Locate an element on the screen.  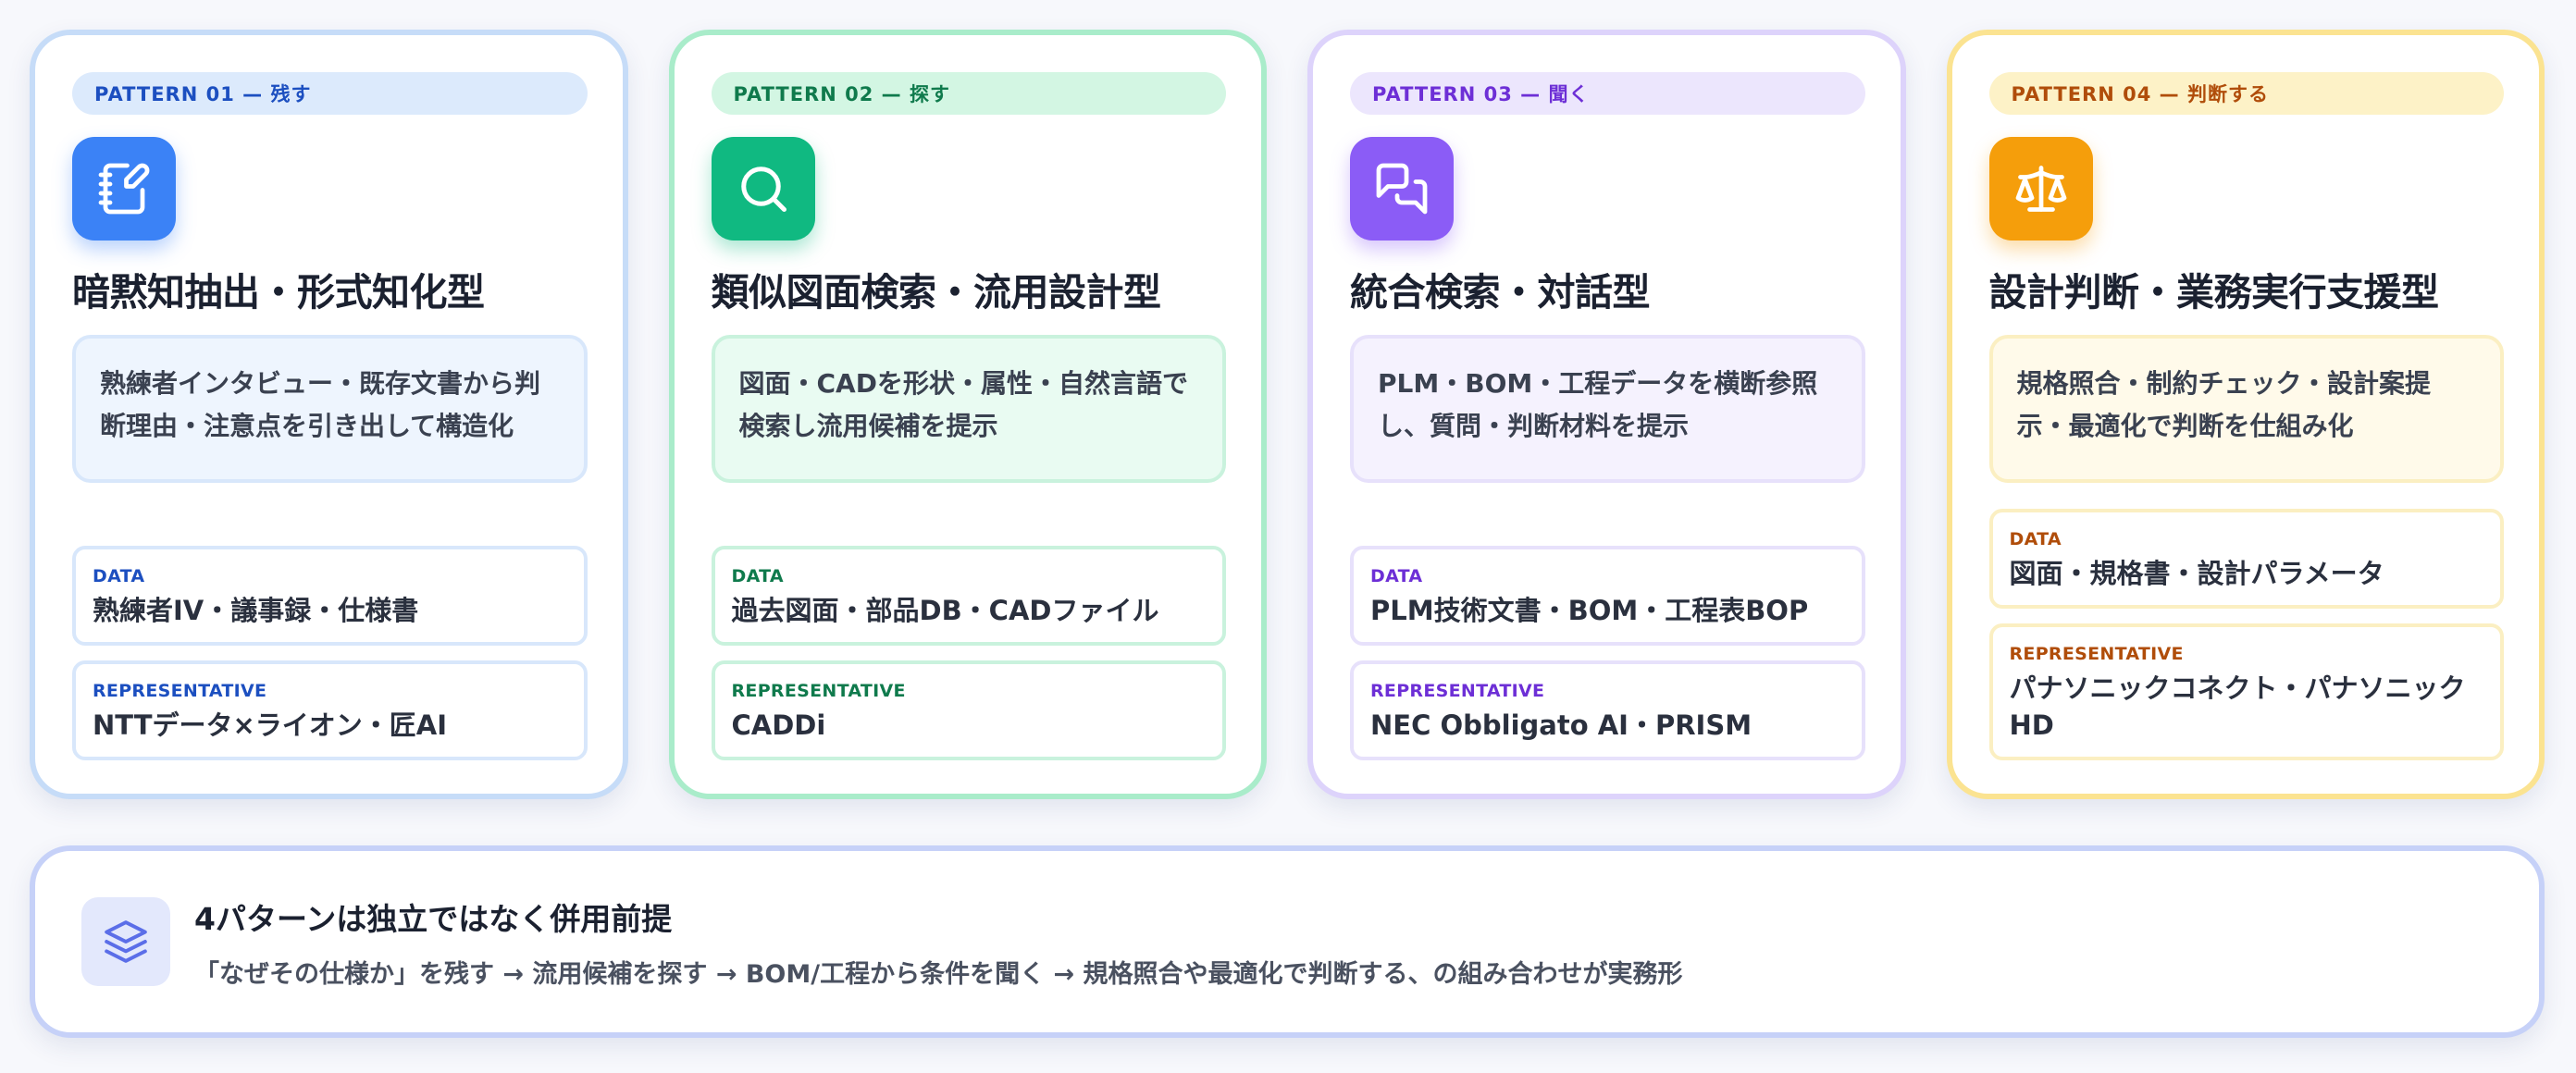
representative-box: REPRESENTATIVE NTTデータ×ライオン・匠AI is located at coordinates (330, 710).